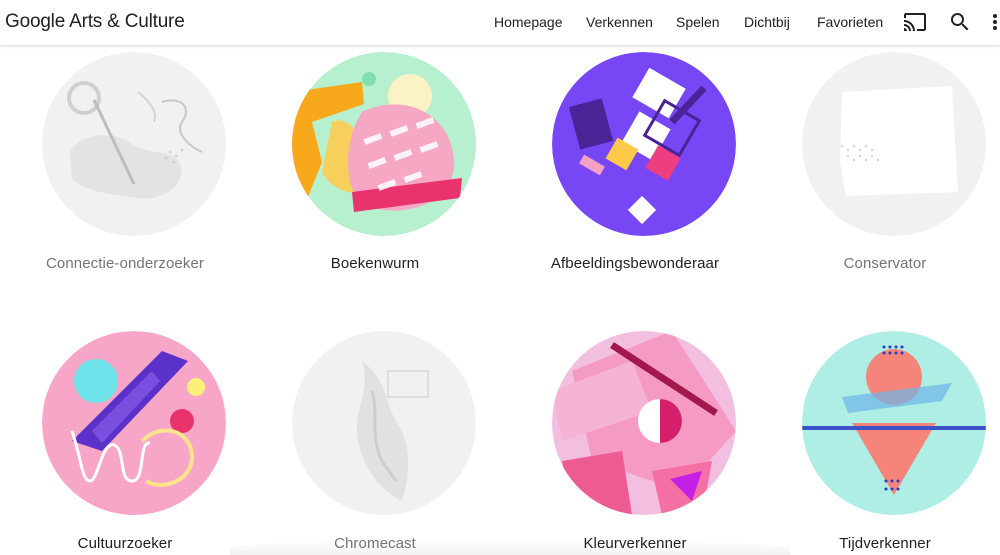 This screenshot has width=1000, height=555. Describe the element at coordinates (767, 22) in the screenshot. I see `nav-dichtbij: Dichtbij` at that location.